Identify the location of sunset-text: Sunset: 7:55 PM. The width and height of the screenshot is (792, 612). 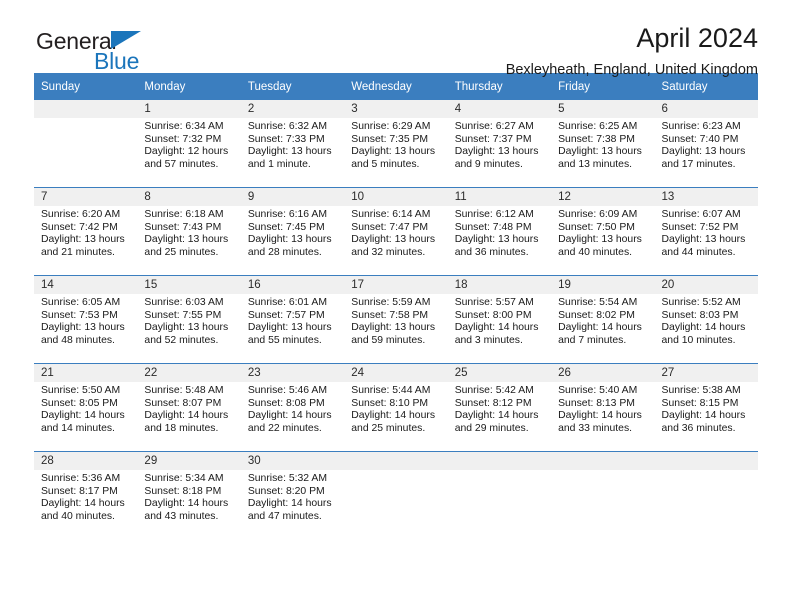
(183, 315).